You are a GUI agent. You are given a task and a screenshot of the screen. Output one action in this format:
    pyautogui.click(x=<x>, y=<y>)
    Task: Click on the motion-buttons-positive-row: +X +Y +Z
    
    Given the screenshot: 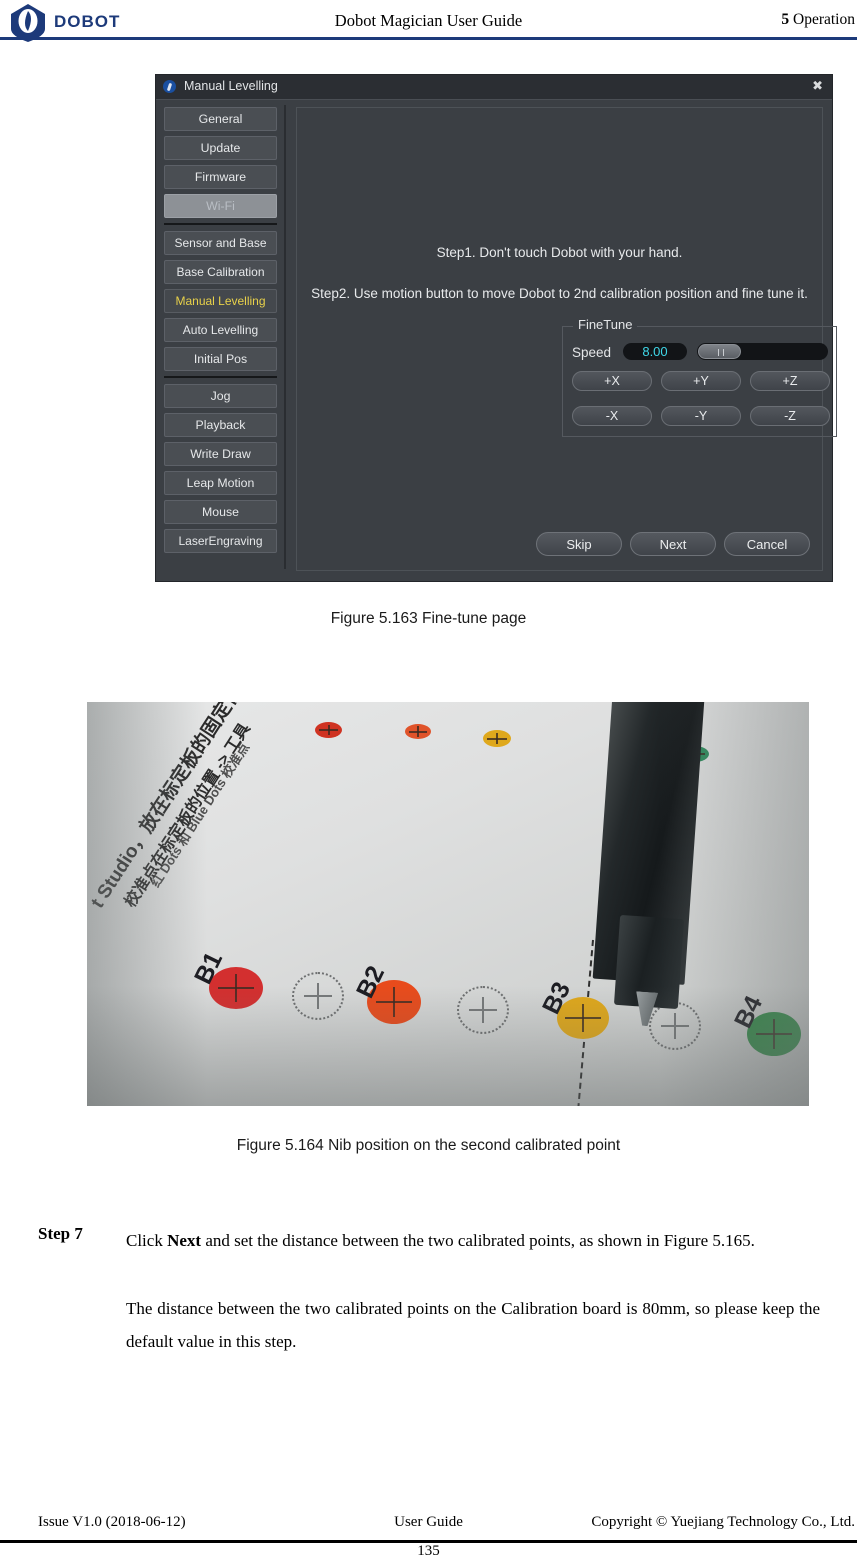 What is the action you would take?
    pyautogui.click(x=701, y=381)
    